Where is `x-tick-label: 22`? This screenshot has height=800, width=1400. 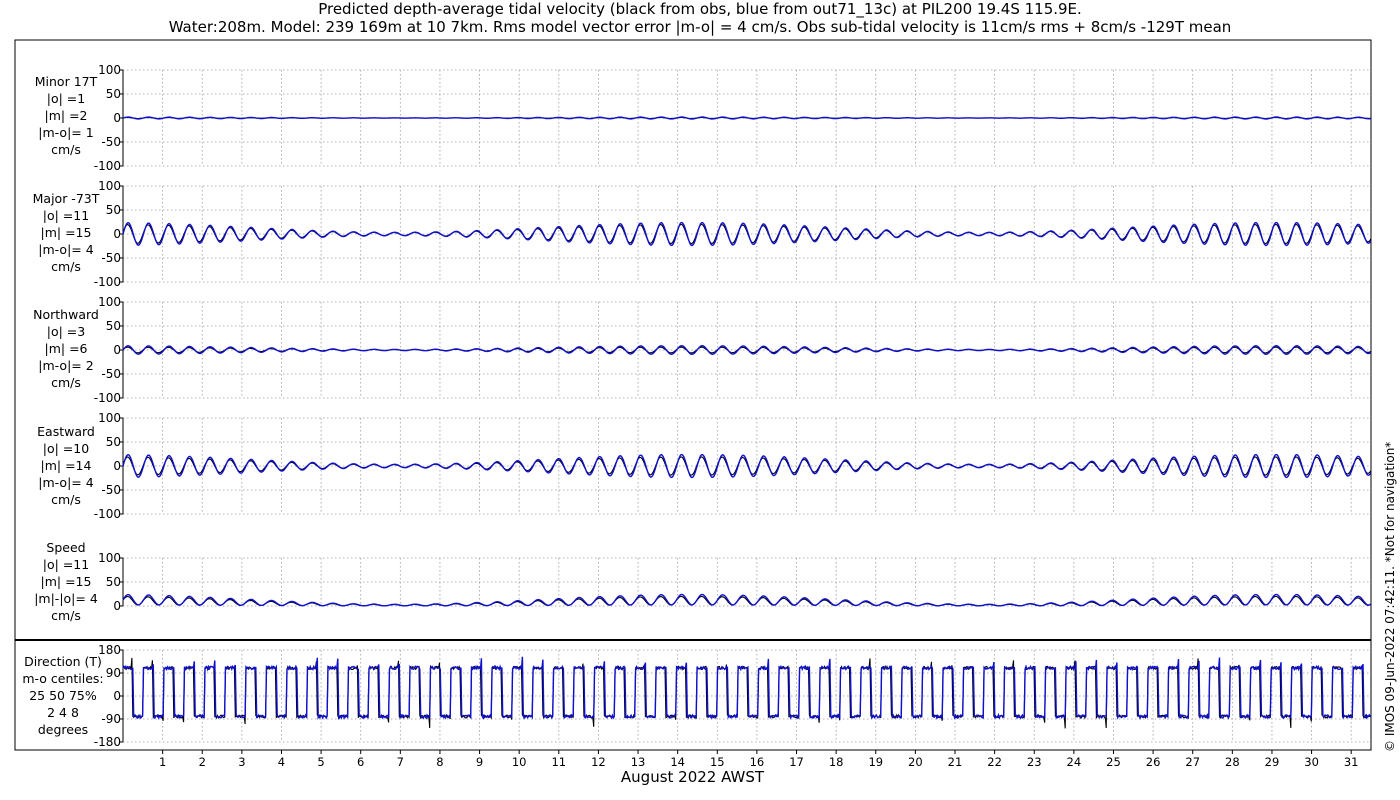
x-tick-label: 22 is located at coordinates (994, 762).